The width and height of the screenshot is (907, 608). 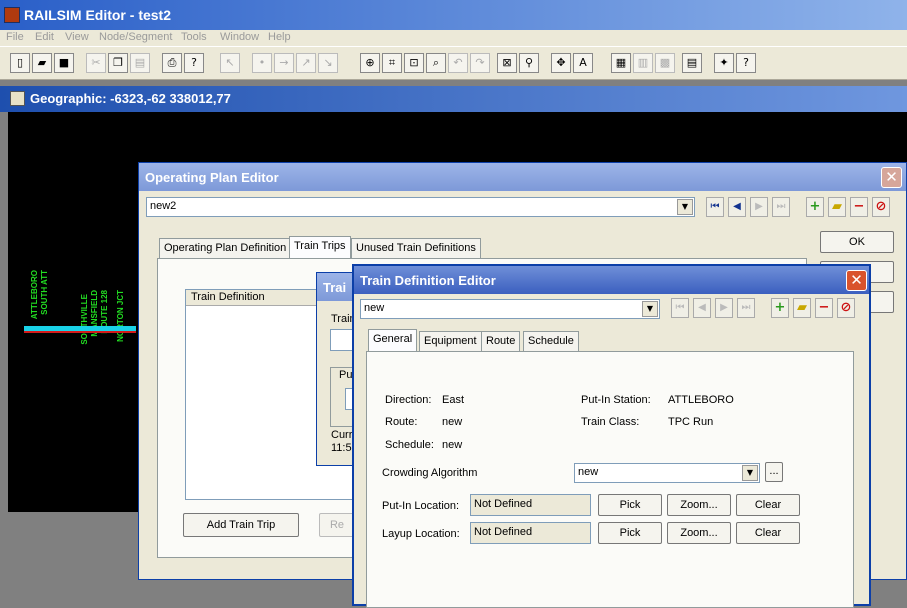 What do you see at coordinates (96, 63) in the screenshot?
I see `cut-icon: ✂` at bounding box center [96, 63].